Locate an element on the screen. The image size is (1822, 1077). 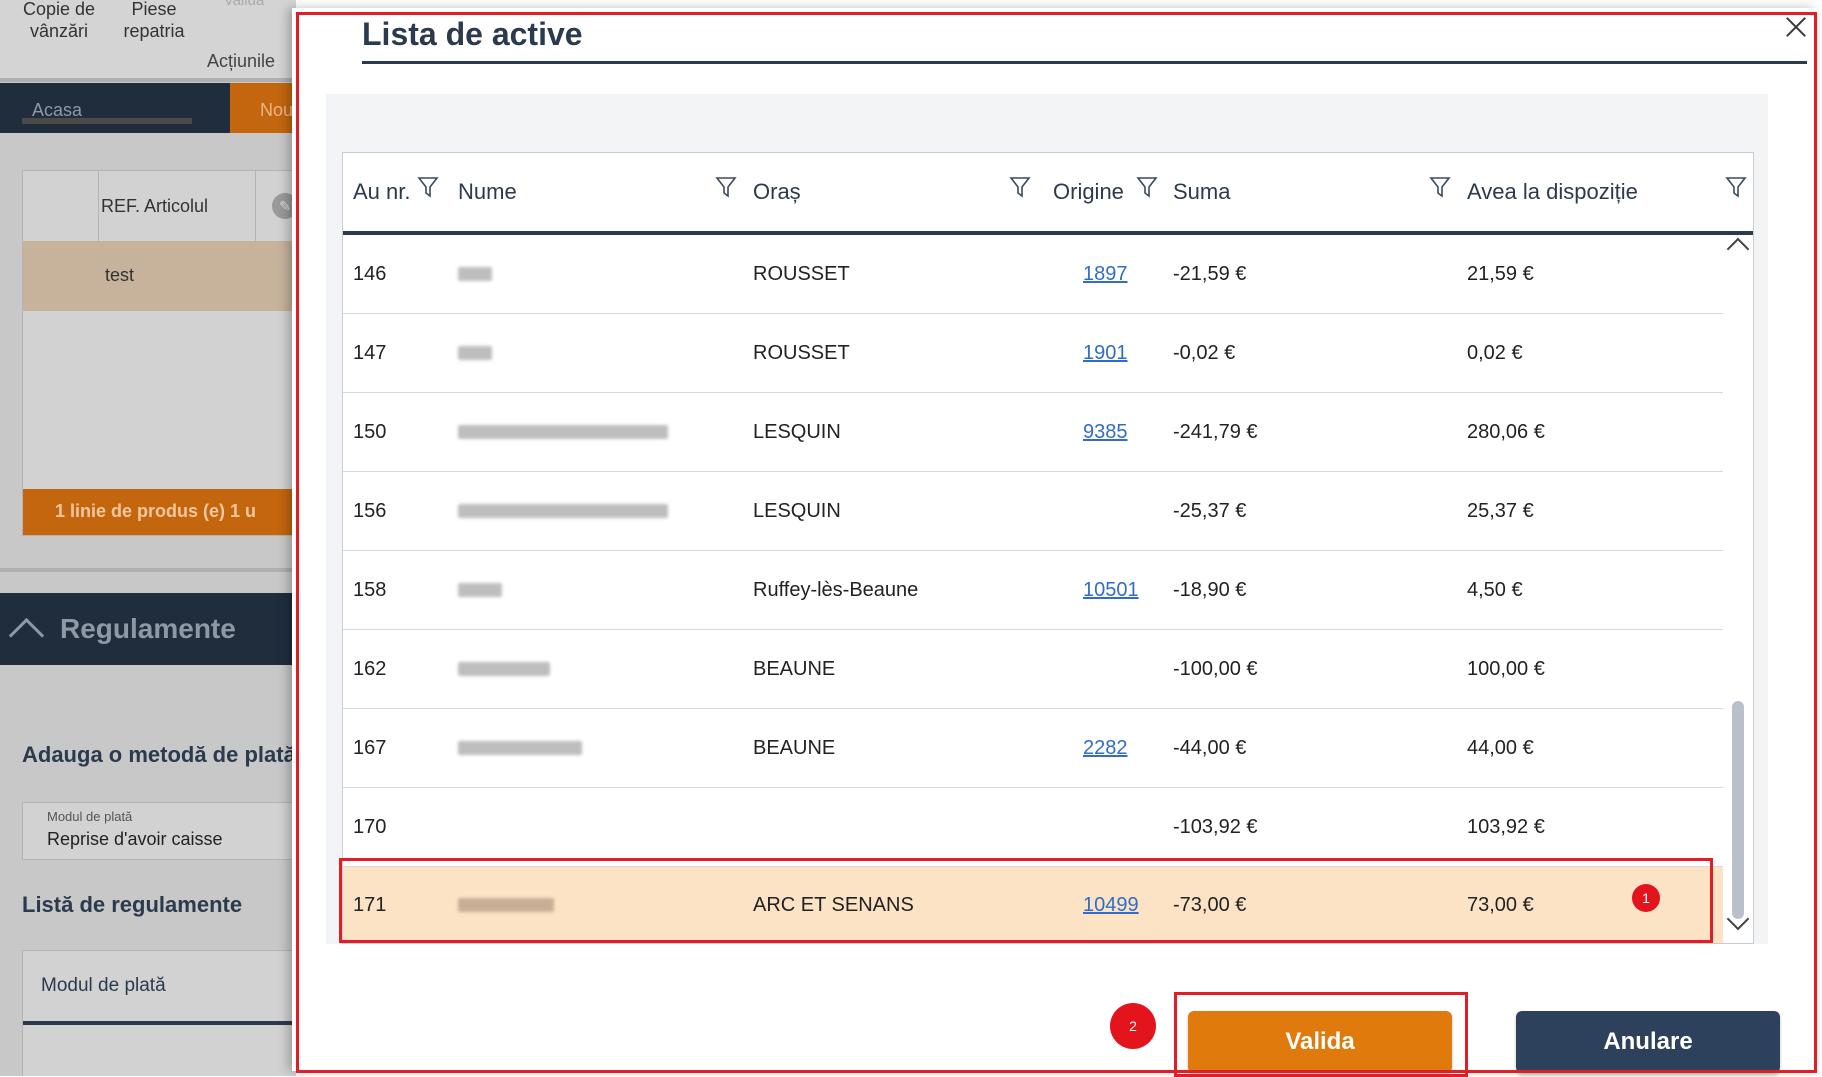
cell-origin: 9385 is located at coordinates (1105, 432).